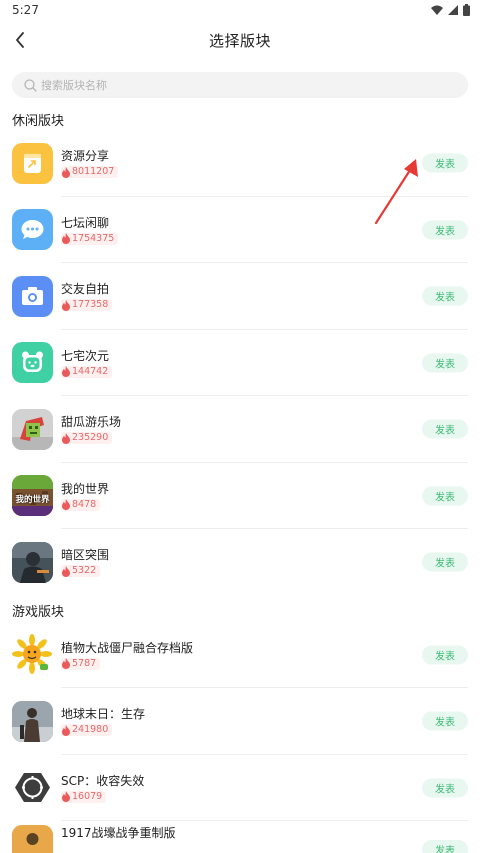  I want to click on back-button, so click(20, 40).